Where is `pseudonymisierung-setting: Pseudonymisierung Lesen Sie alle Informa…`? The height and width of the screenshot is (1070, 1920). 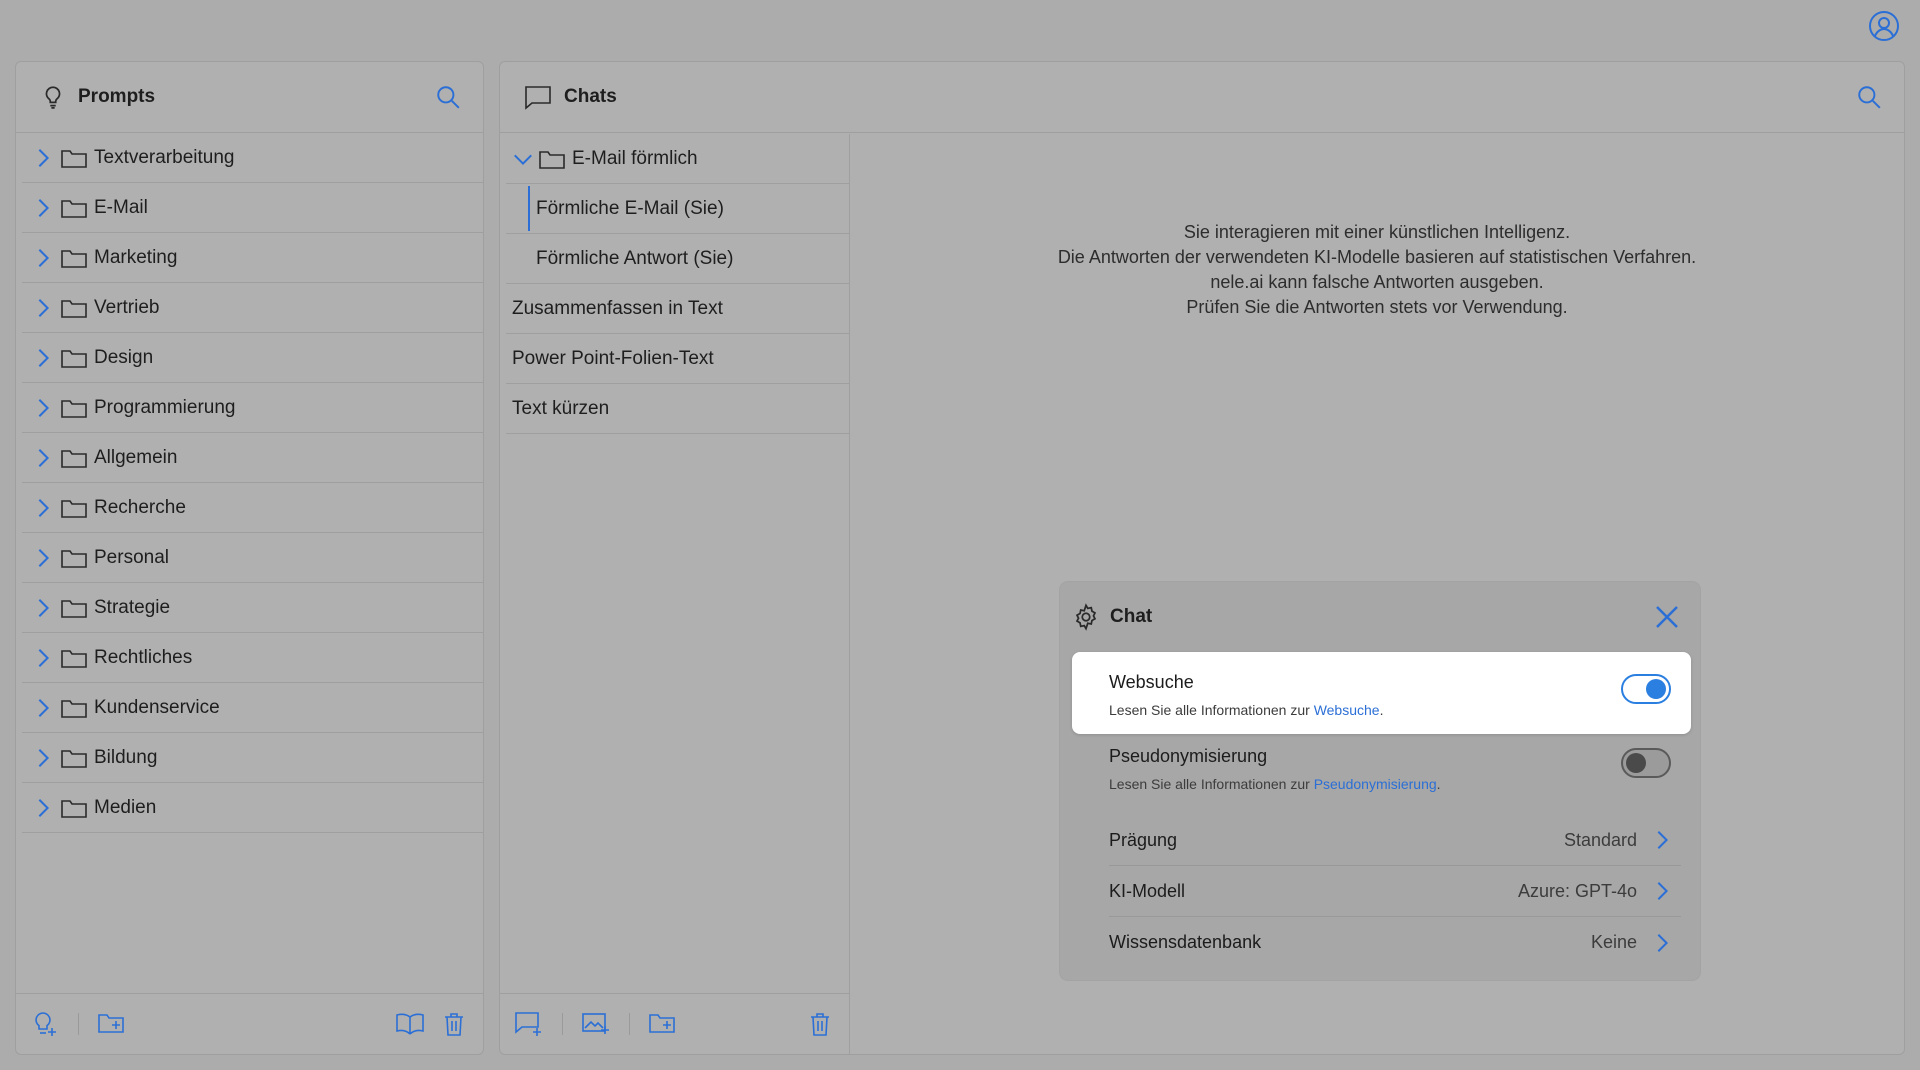 pseudonymisierung-setting: Pseudonymisierung Lesen Sie alle Informa… is located at coordinates (1381, 767).